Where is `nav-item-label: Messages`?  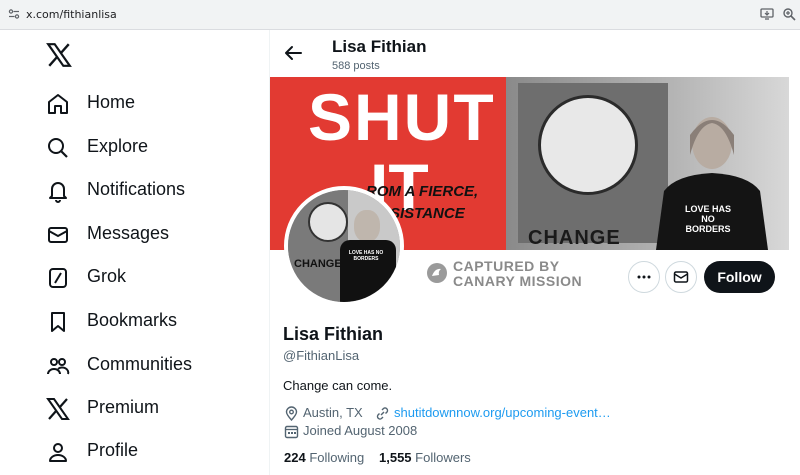 nav-item-label: Messages is located at coordinates (128, 233).